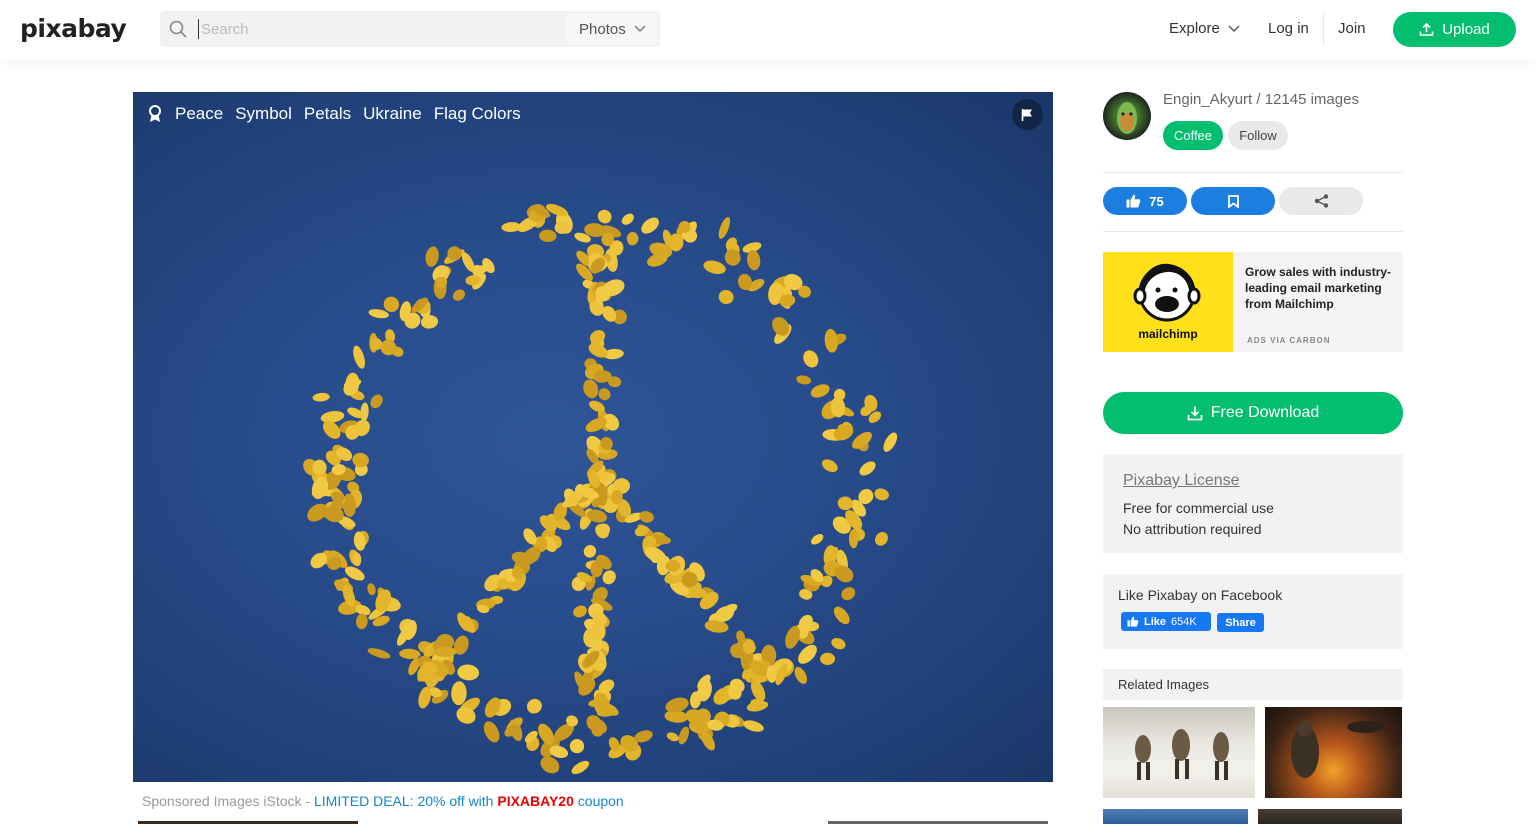 This screenshot has width=1536, height=824. I want to click on bookmark-icon, so click(1233, 201).